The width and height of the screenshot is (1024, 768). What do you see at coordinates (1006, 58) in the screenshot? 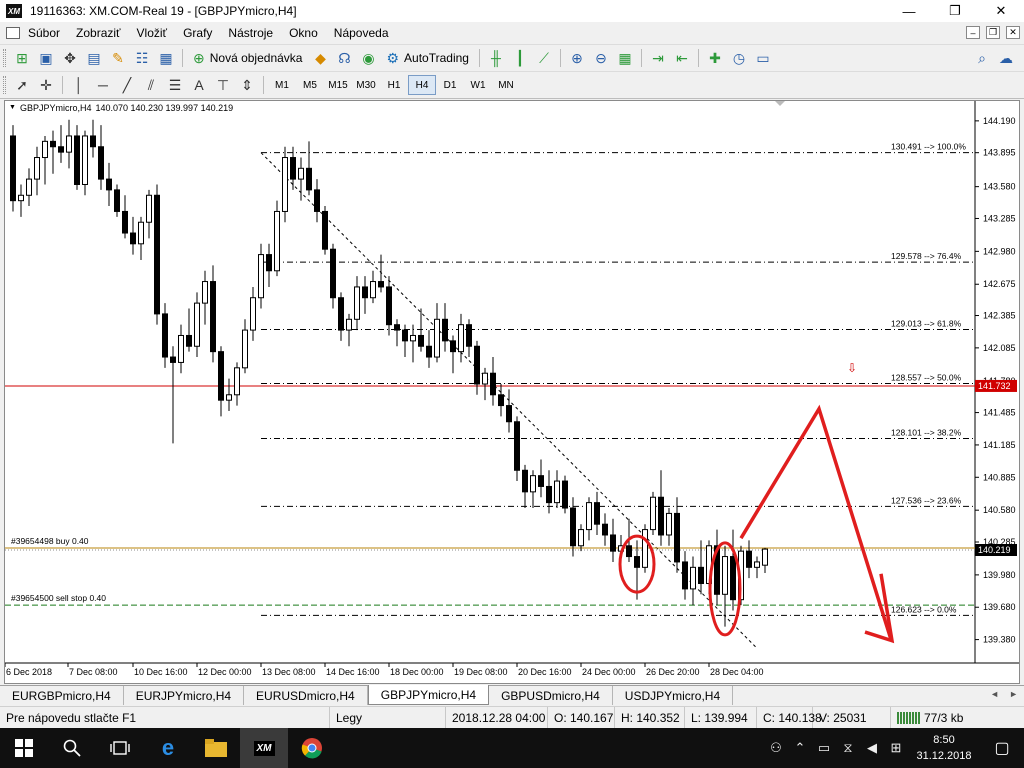
I see `chat-icon: ☁` at bounding box center [1006, 58].